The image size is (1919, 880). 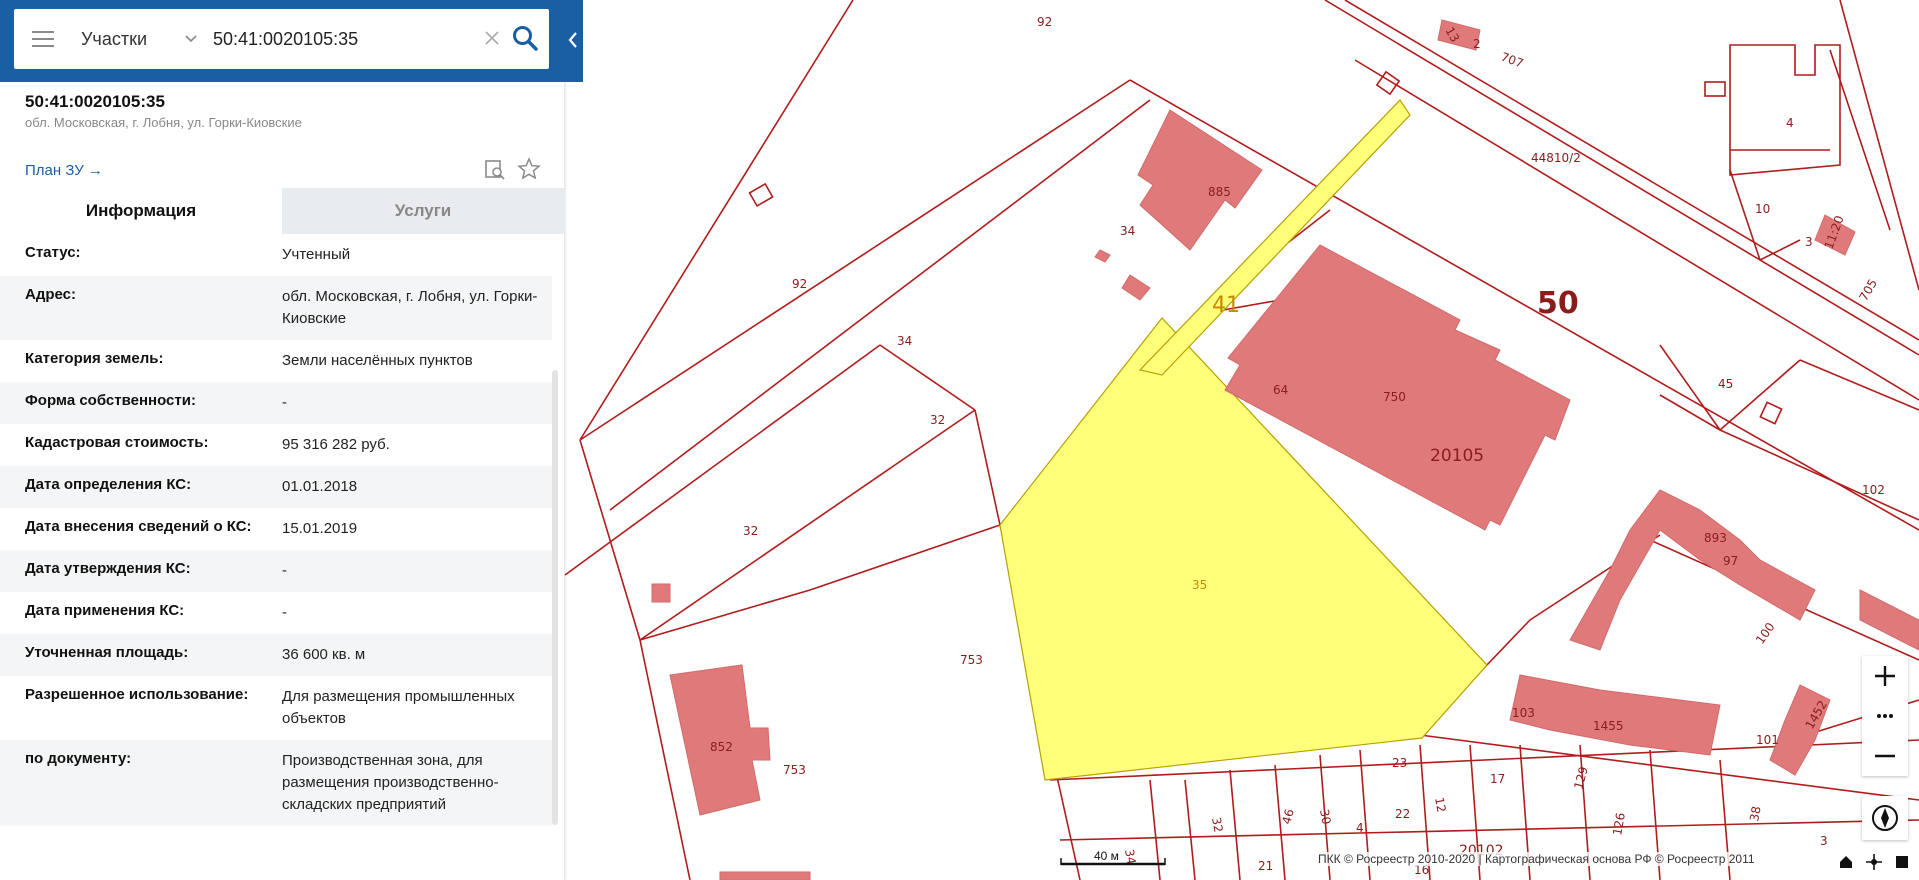 I want to click on search-icon, so click(x=525, y=38).